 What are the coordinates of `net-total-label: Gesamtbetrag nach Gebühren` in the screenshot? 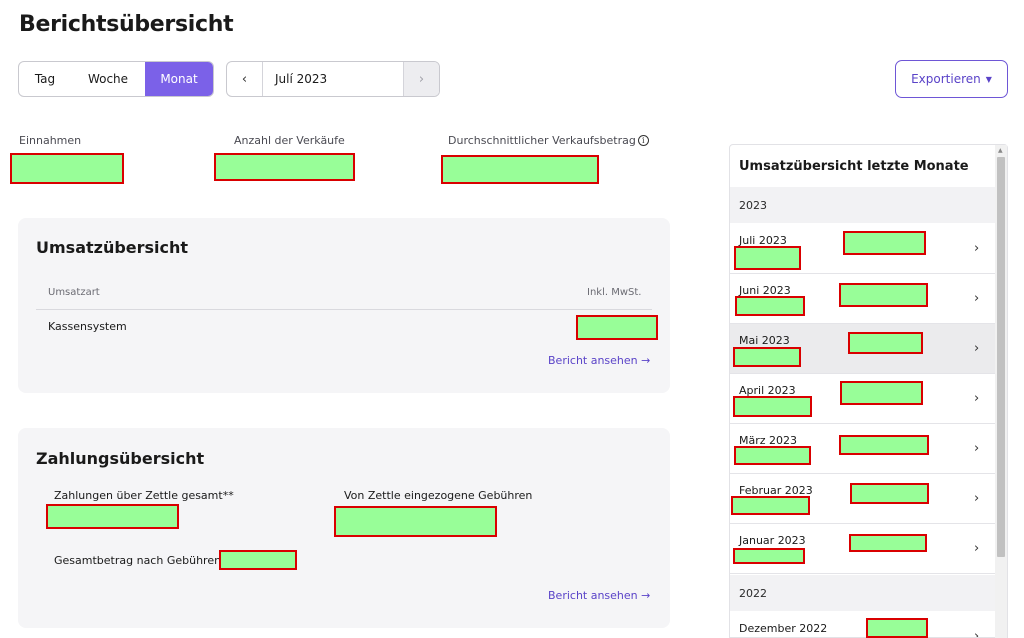 It's located at (138, 560).